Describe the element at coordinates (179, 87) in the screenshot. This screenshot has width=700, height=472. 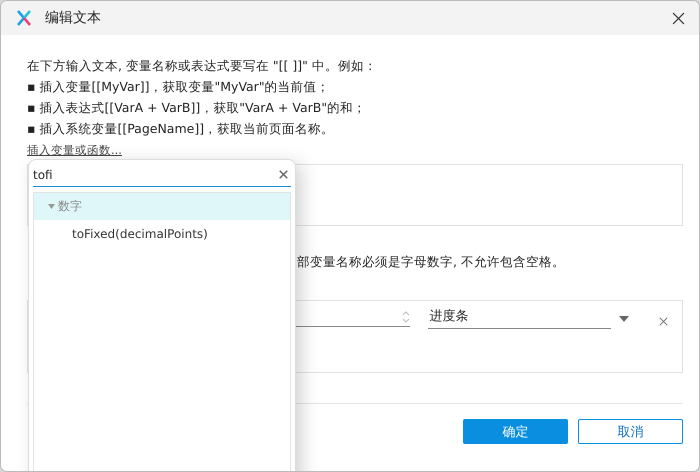
I see `instruction-text: ▪ 插入变量[[MyVar]]，获取变量"MyVar"的当前值；` at that location.